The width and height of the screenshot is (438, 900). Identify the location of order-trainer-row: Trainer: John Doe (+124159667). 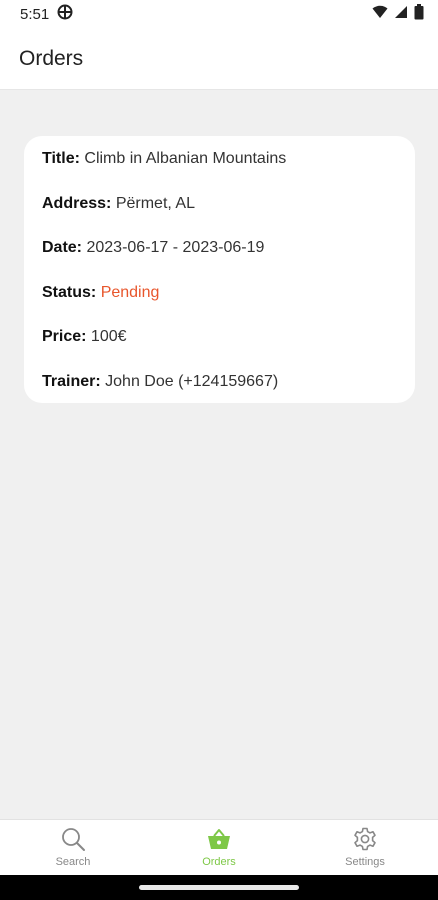
(219, 382).